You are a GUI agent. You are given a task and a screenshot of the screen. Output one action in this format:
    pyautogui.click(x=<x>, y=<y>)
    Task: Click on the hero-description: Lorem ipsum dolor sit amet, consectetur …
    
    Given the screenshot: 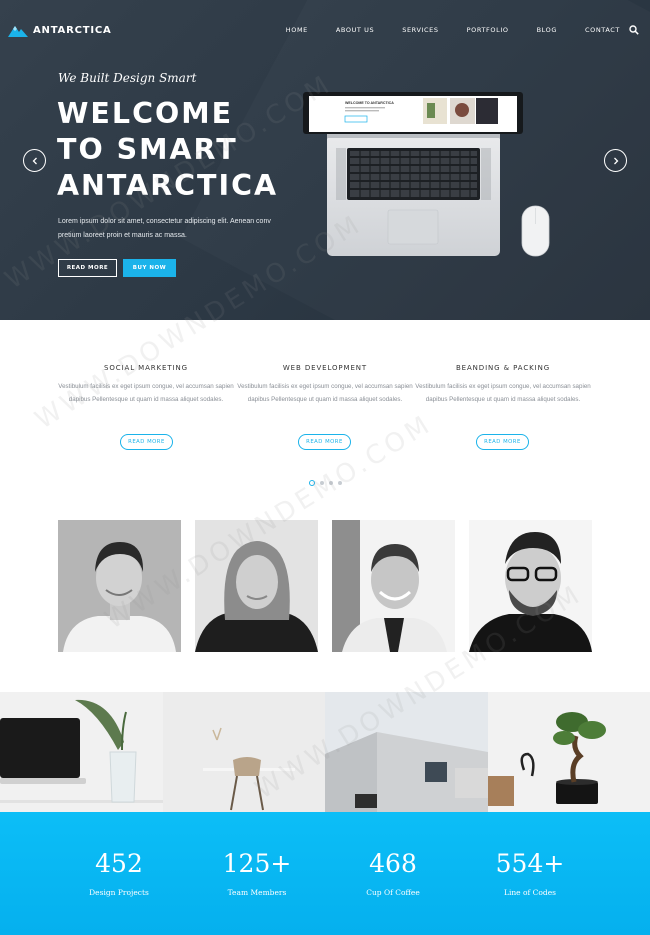 What is the action you would take?
    pyautogui.click(x=164, y=228)
    